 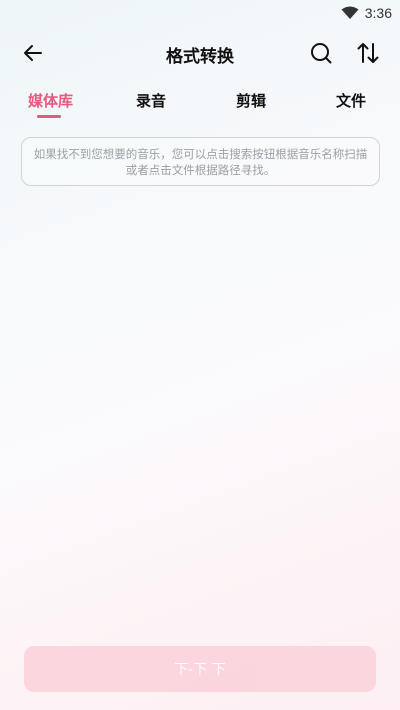 I want to click on page-title: 格式转换, so click(x=200, y=57).